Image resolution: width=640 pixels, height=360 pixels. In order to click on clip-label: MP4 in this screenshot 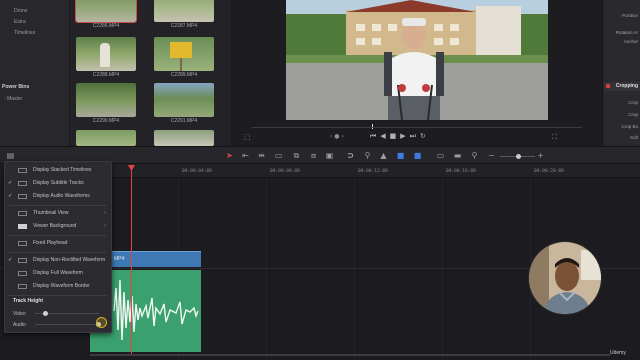, I will do `click(119, 259)`.